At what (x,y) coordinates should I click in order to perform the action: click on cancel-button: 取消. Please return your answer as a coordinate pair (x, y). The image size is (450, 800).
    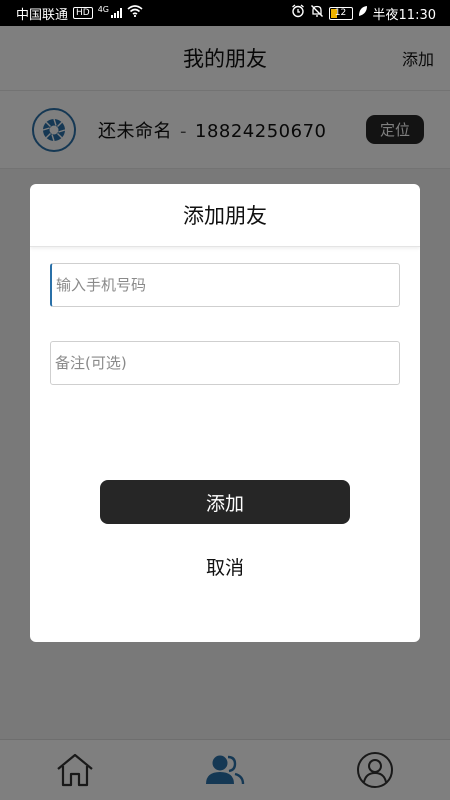
    Looking at the image, I should click on (225, 566).